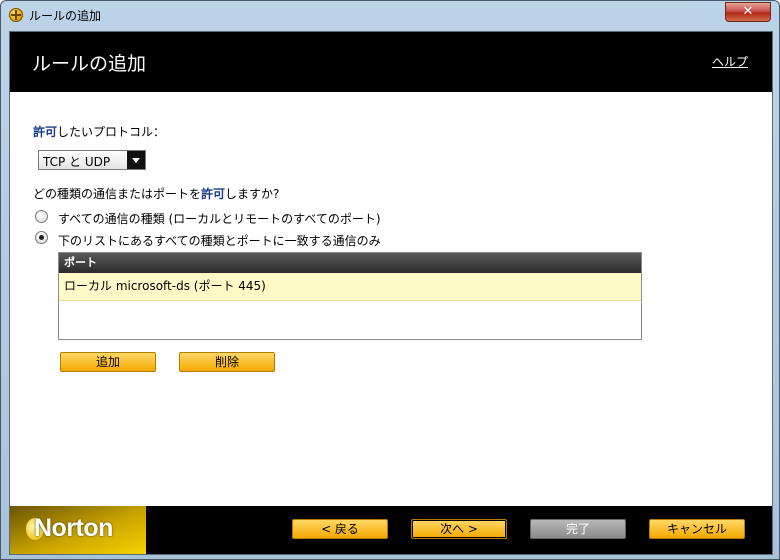 This screenshot has width=780, height=560. What do you see at coordinates (350, 263) in the screenshot?
I see `port-list-header: ポート` at bounding box center [350, 263].